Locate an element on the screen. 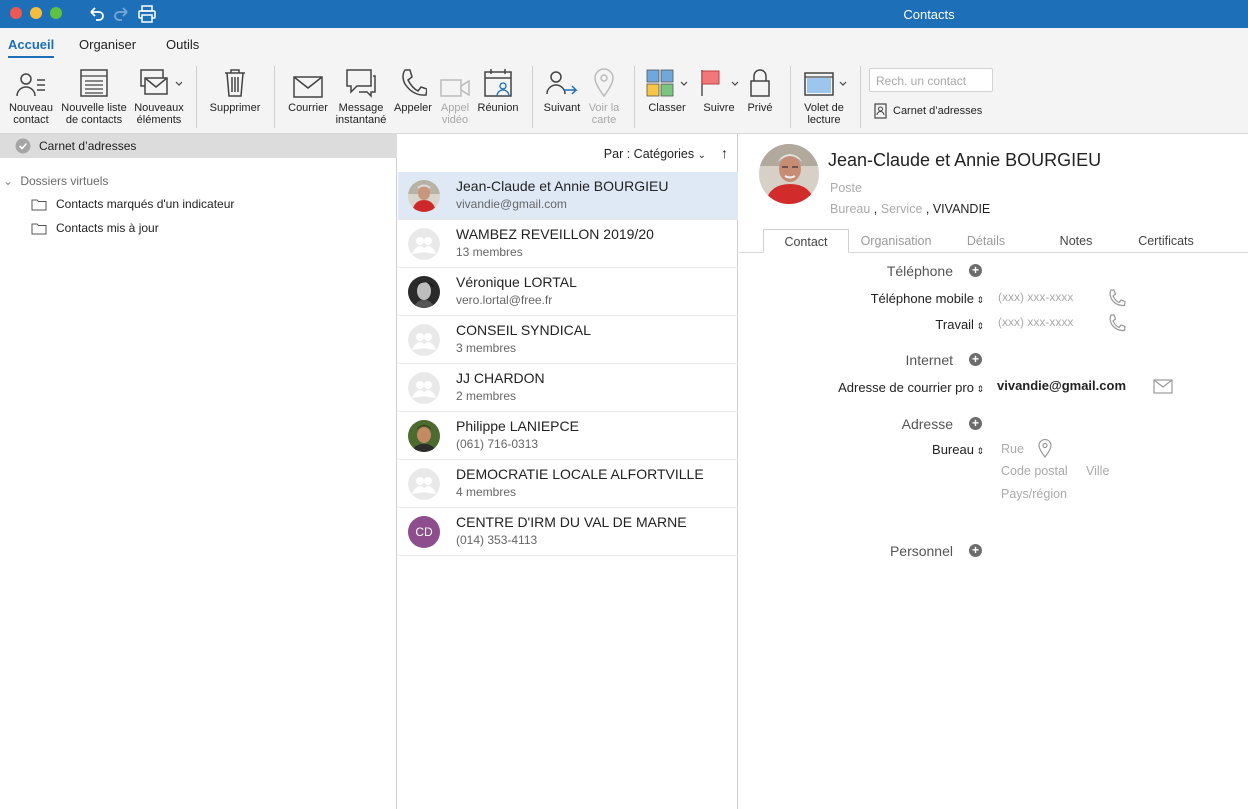 The height and width of the screenshot is (809, 1248). follow-contact-icon is located at coordinates (562, 83).